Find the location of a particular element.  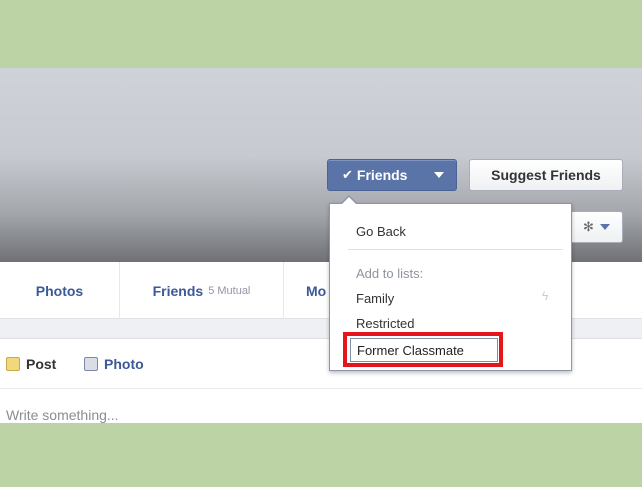

composer-tab-photo: Photo is located at coordinates (114, 364).